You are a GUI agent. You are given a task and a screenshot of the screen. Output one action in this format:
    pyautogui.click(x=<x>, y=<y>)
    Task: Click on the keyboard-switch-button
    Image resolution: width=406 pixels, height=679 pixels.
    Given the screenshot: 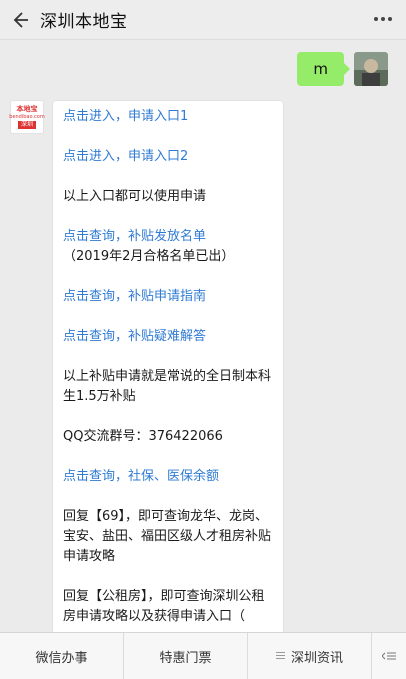 What is the action you would take?
    pyautogui.click(x=389, y=656)
    